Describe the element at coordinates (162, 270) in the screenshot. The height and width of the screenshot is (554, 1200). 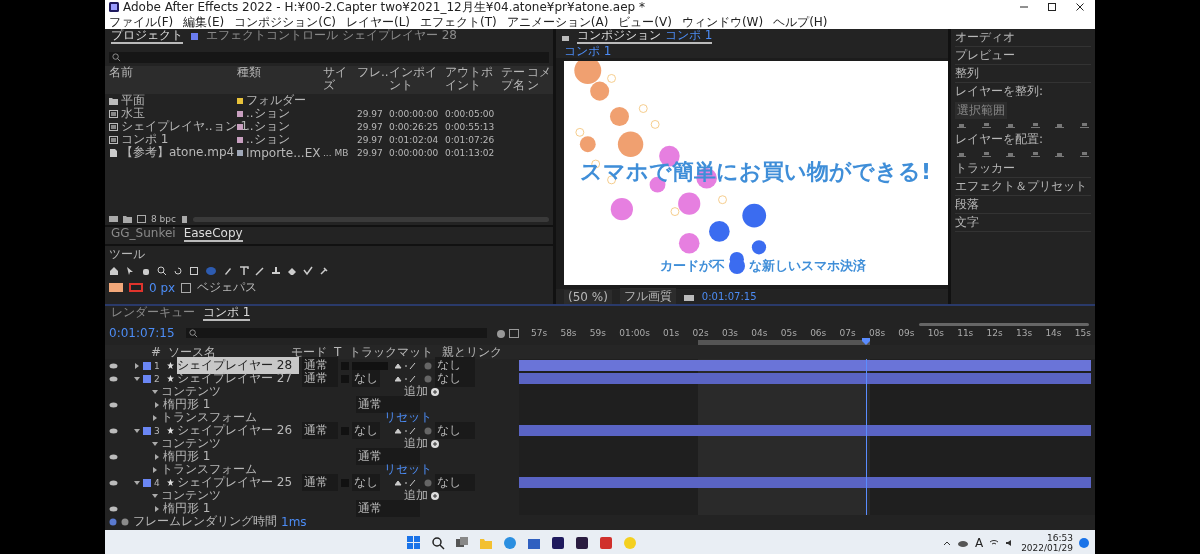
I see `zoom-tool-icon` at that location.